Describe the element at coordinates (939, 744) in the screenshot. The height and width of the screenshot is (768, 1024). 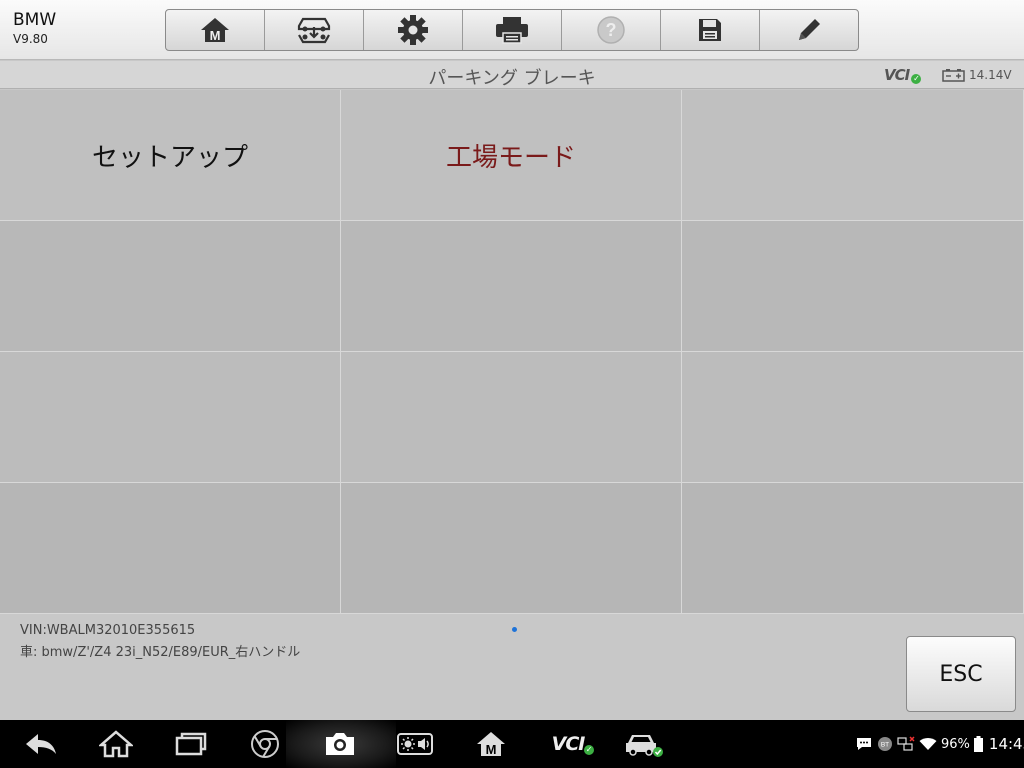
I see `status-tray: BT 96% 14:45` at that location.